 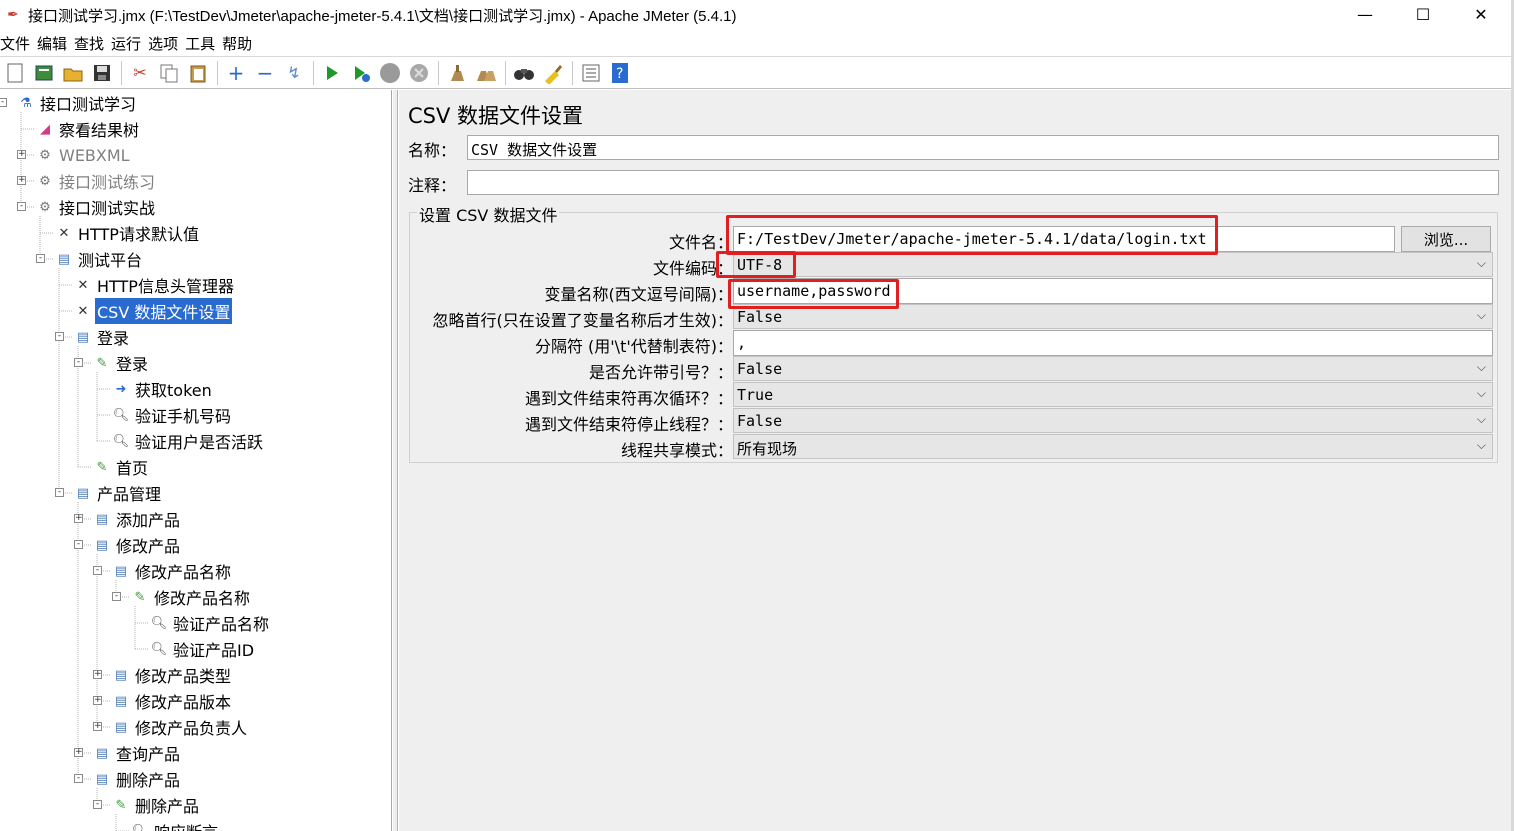 I want to click on tree-node: - ▤ 修改产品名称, so click(x=163, y=571).